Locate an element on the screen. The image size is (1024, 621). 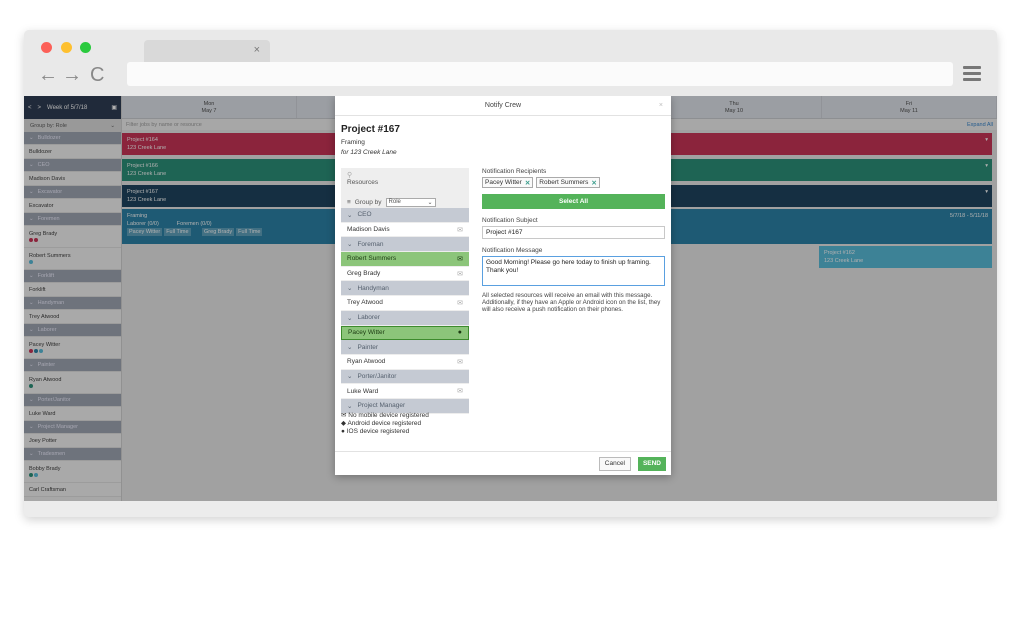
resource-row: Luke Ward ✉ is located at coordinates (405, 391).